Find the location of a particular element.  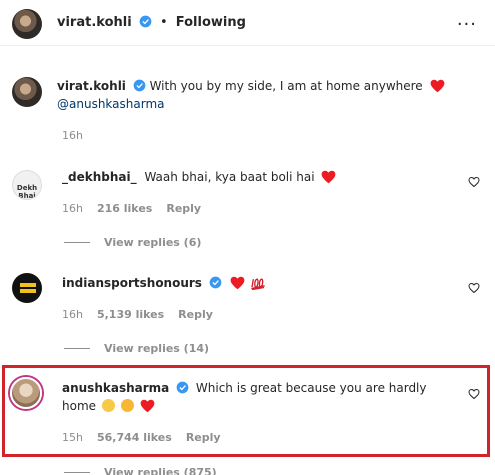

header-username: virat.kohli is located at coordinates (94, 22).